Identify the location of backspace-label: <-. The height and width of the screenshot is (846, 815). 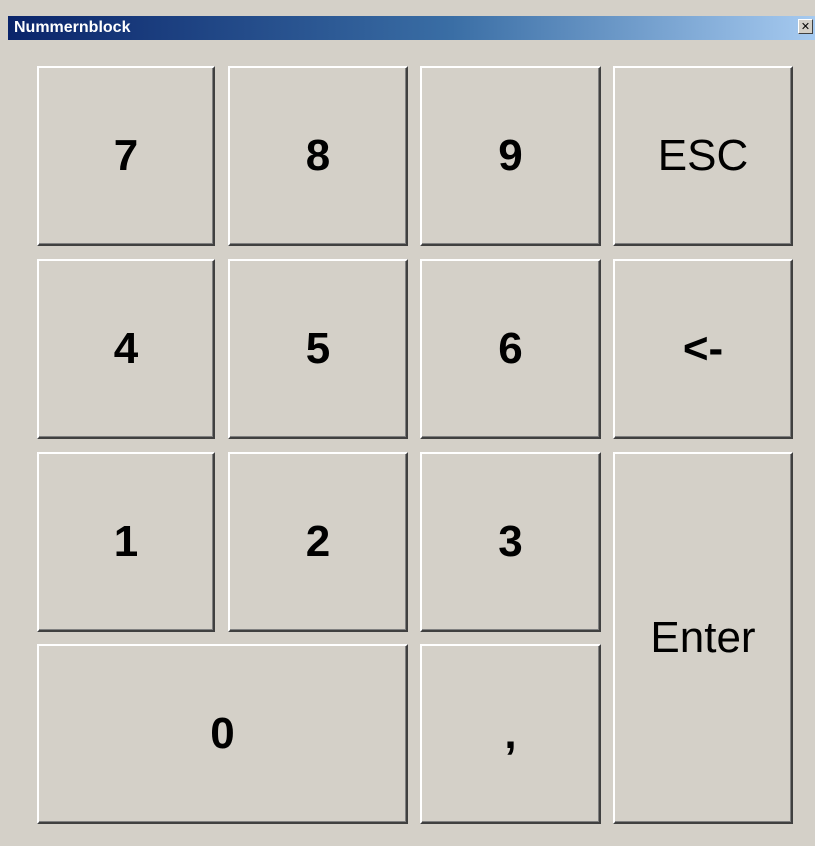
(703, 348).